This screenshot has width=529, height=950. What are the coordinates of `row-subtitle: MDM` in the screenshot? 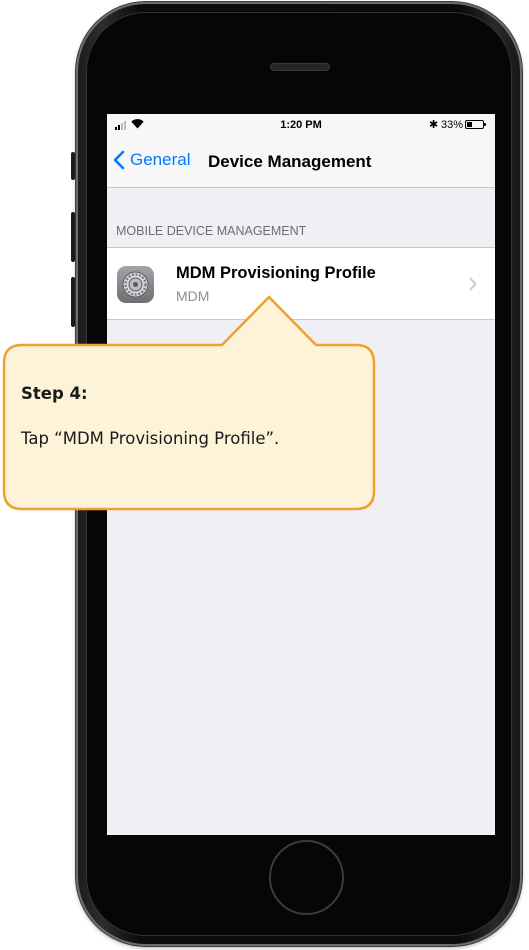 It's located at (193, 296).